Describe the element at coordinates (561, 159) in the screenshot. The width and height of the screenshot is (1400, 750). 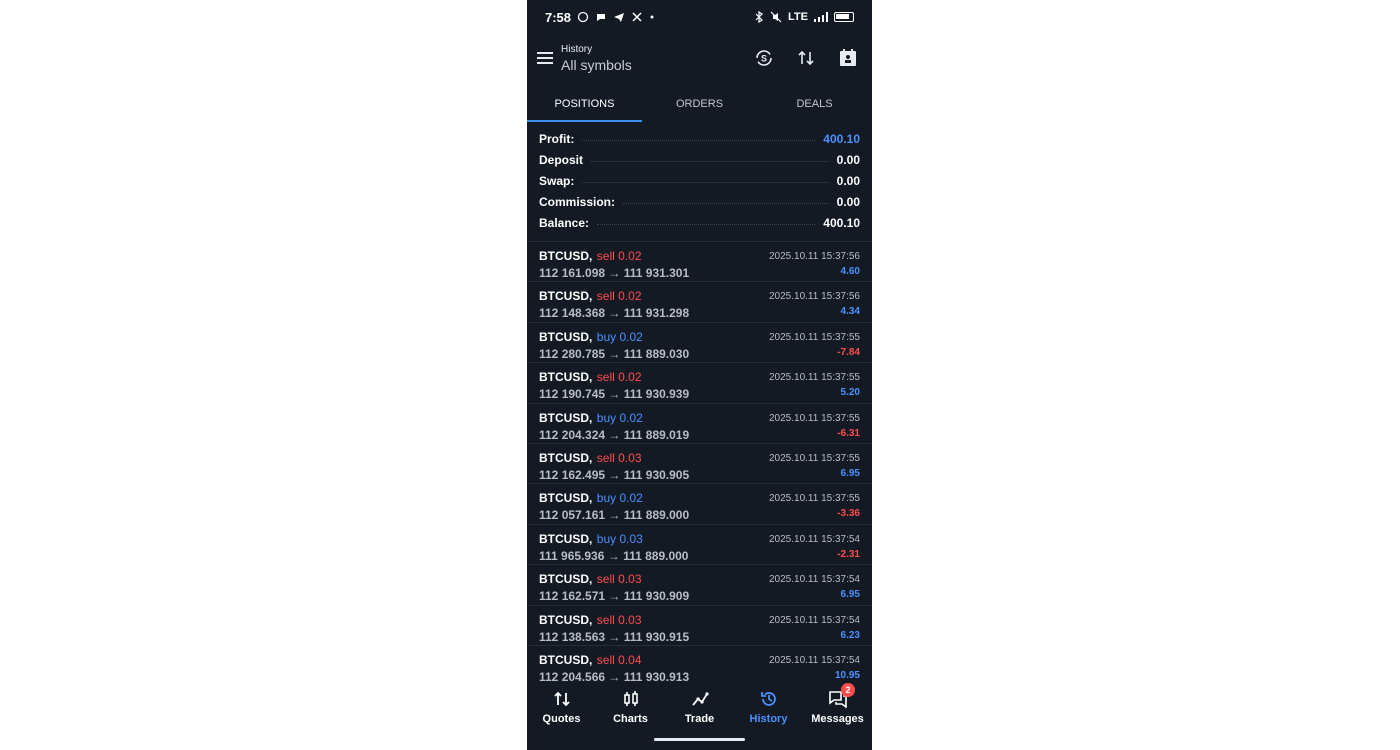
I see `summary-label: Deposit` at that location.